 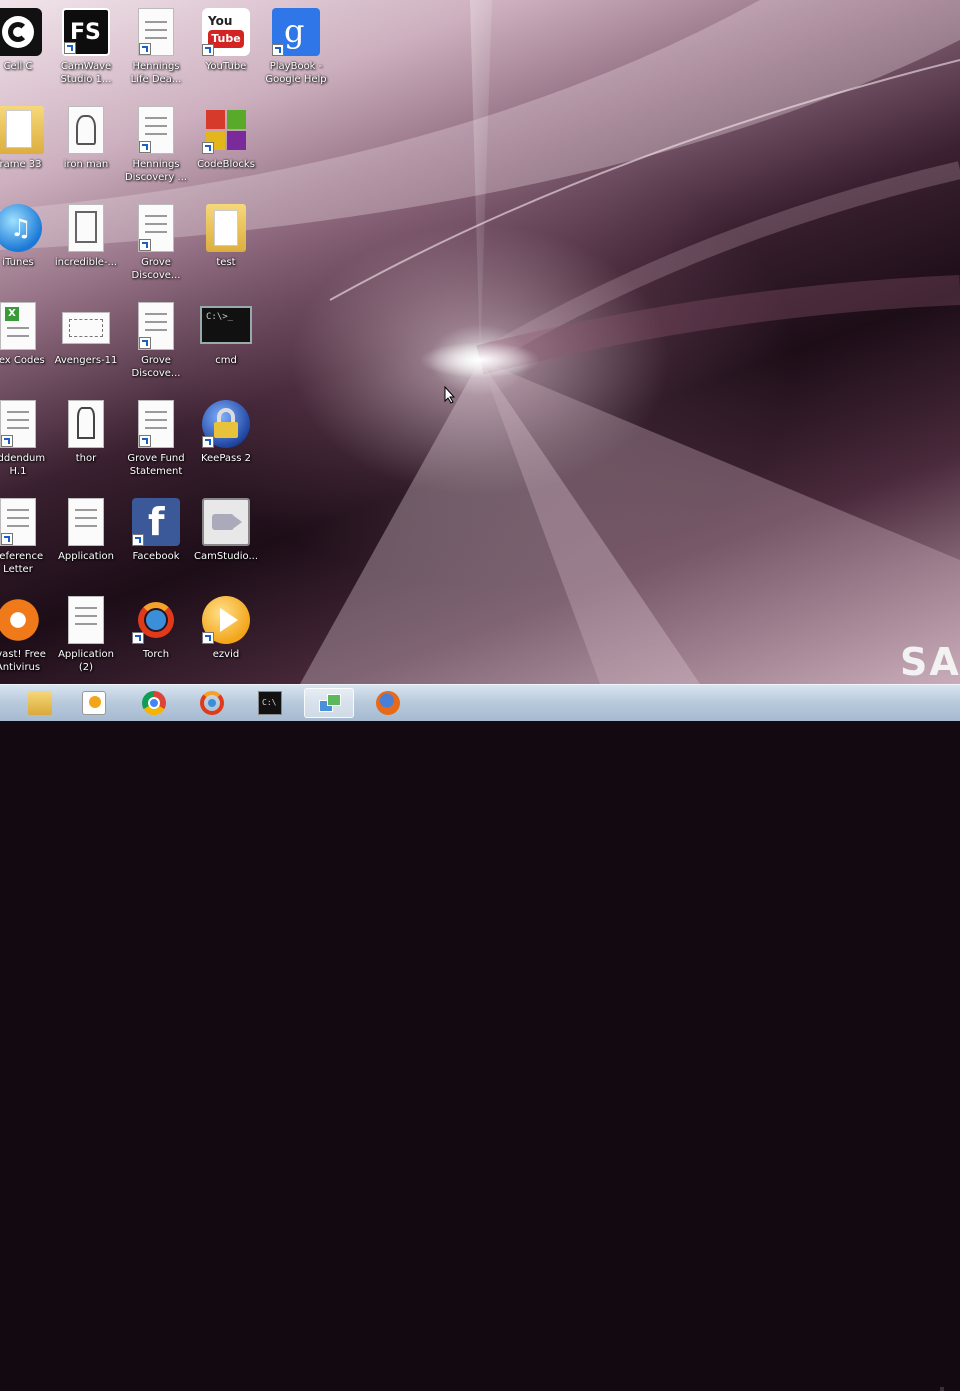 I want to click on facebook-icon: f, so click(x=156, y=522).